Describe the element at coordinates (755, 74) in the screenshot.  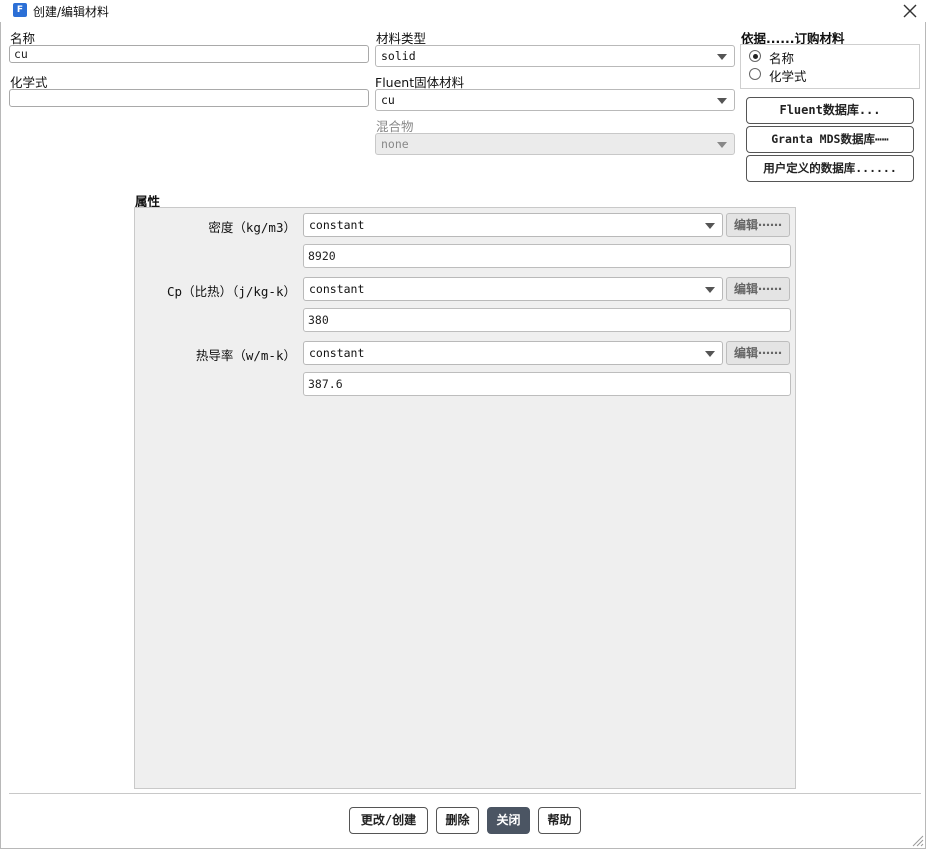
I see `order-by-formula-radio` at that location.